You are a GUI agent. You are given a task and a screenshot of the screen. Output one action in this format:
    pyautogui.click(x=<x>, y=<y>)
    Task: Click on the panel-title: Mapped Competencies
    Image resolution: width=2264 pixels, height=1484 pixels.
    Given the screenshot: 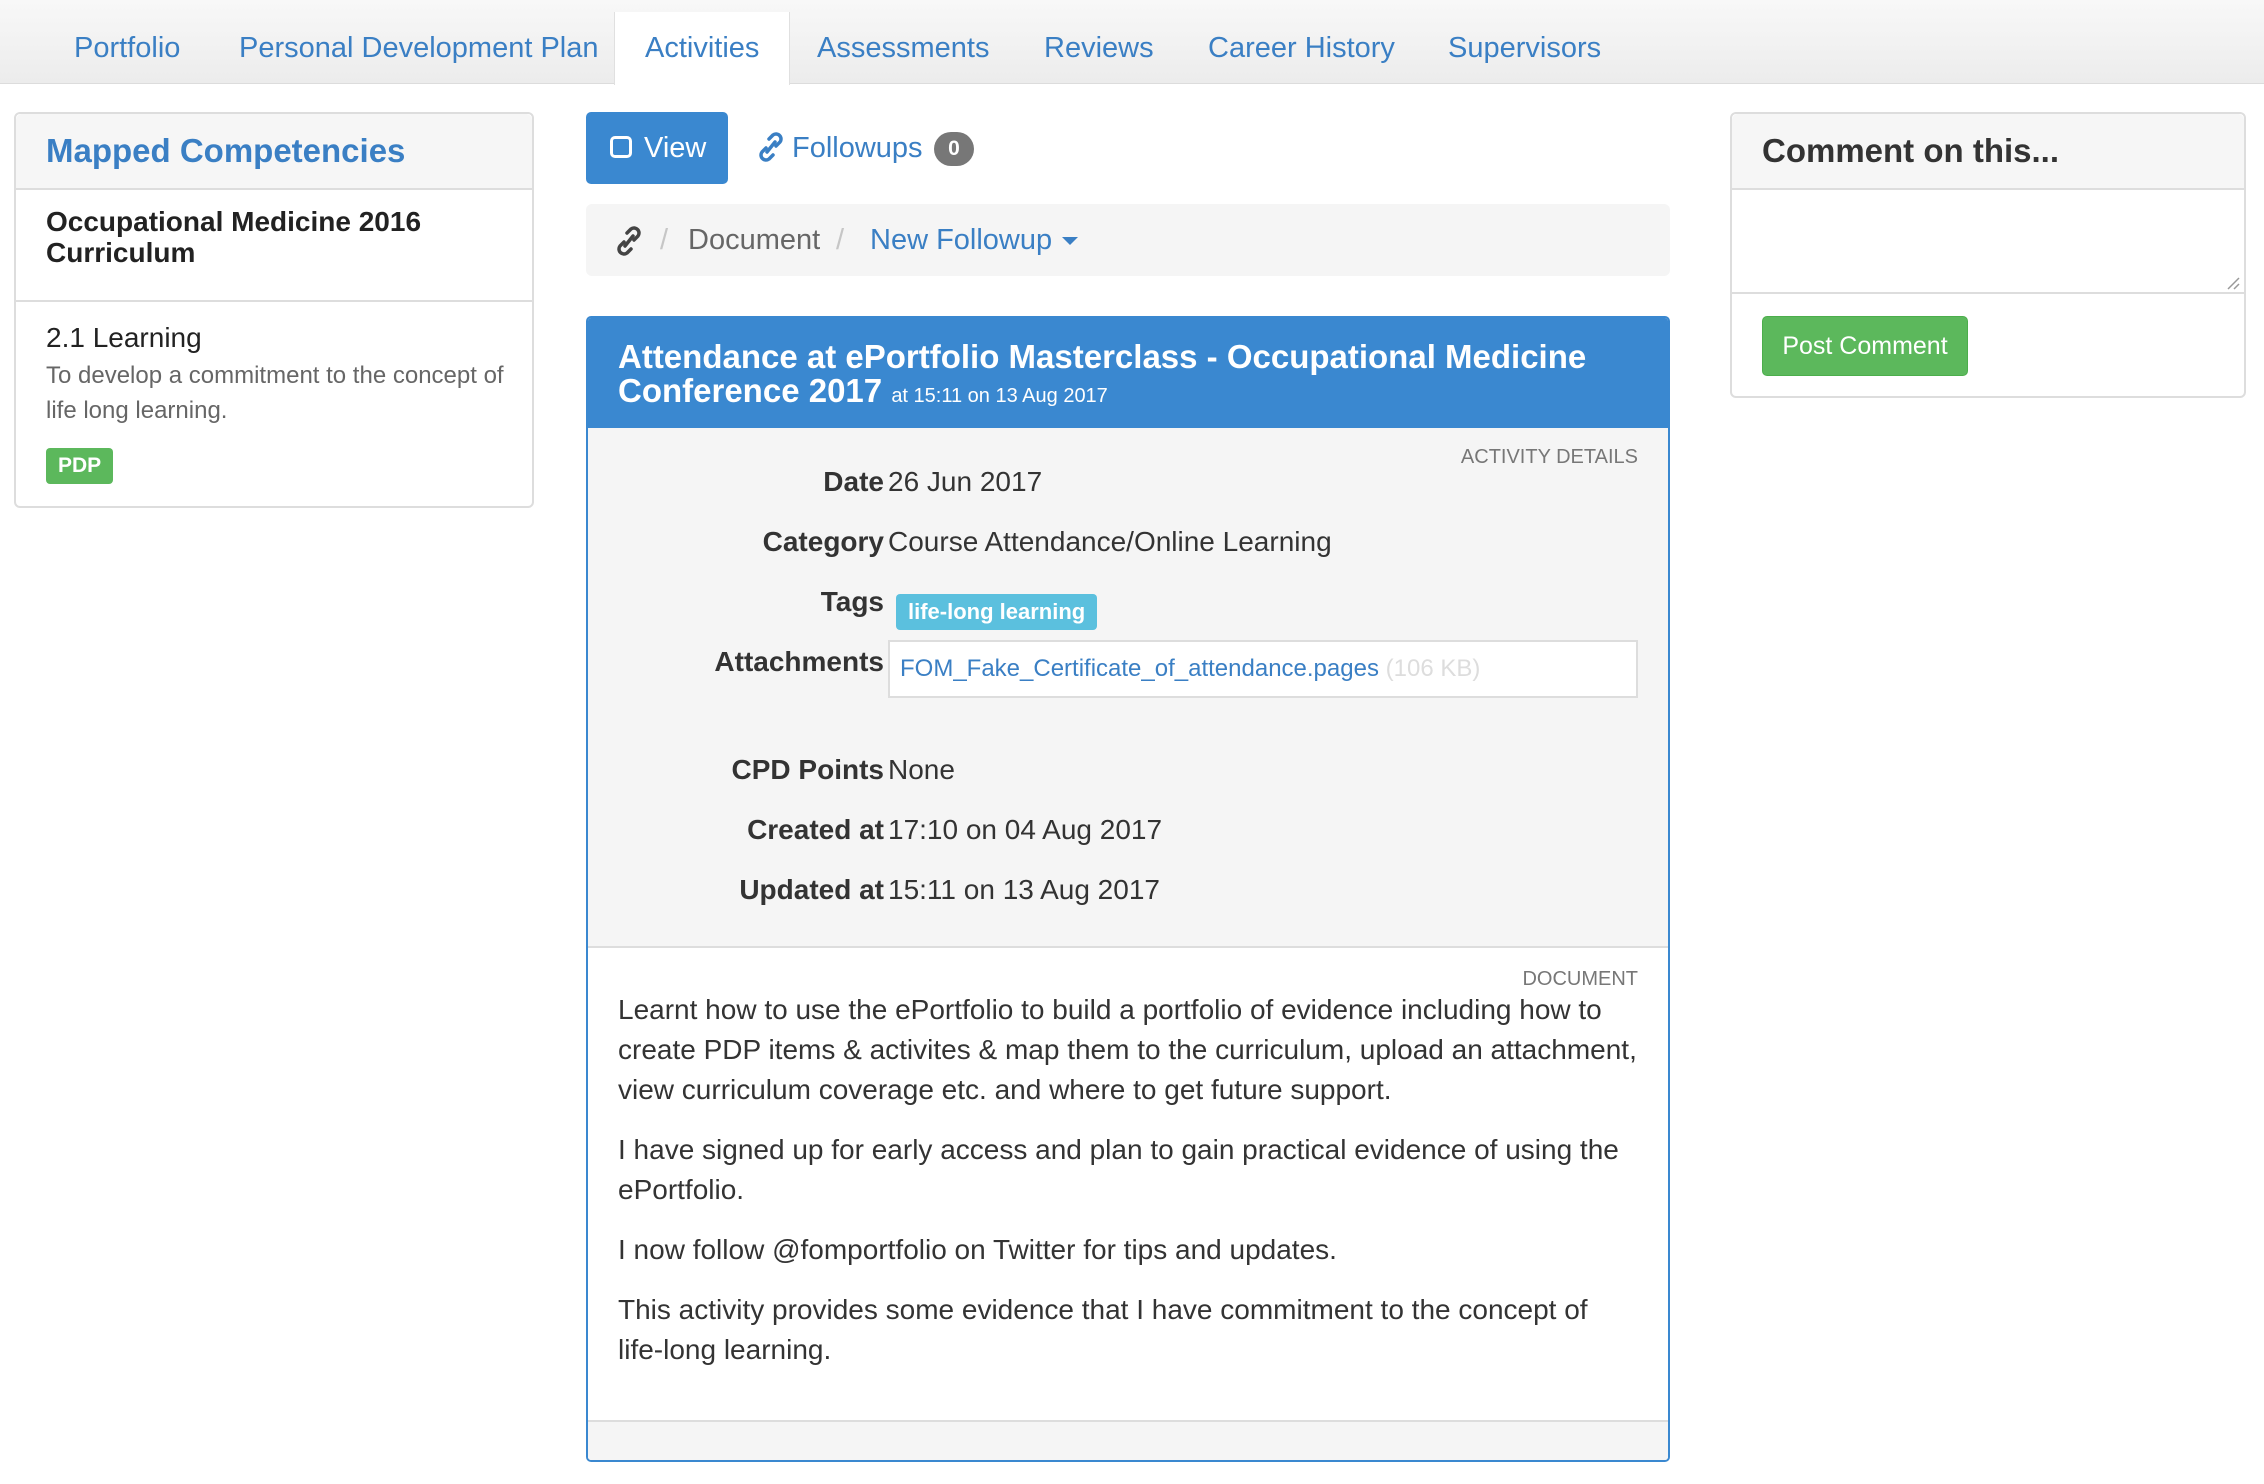 What is the action you would take?
    pyautogui.click(x=225, y=151)
    